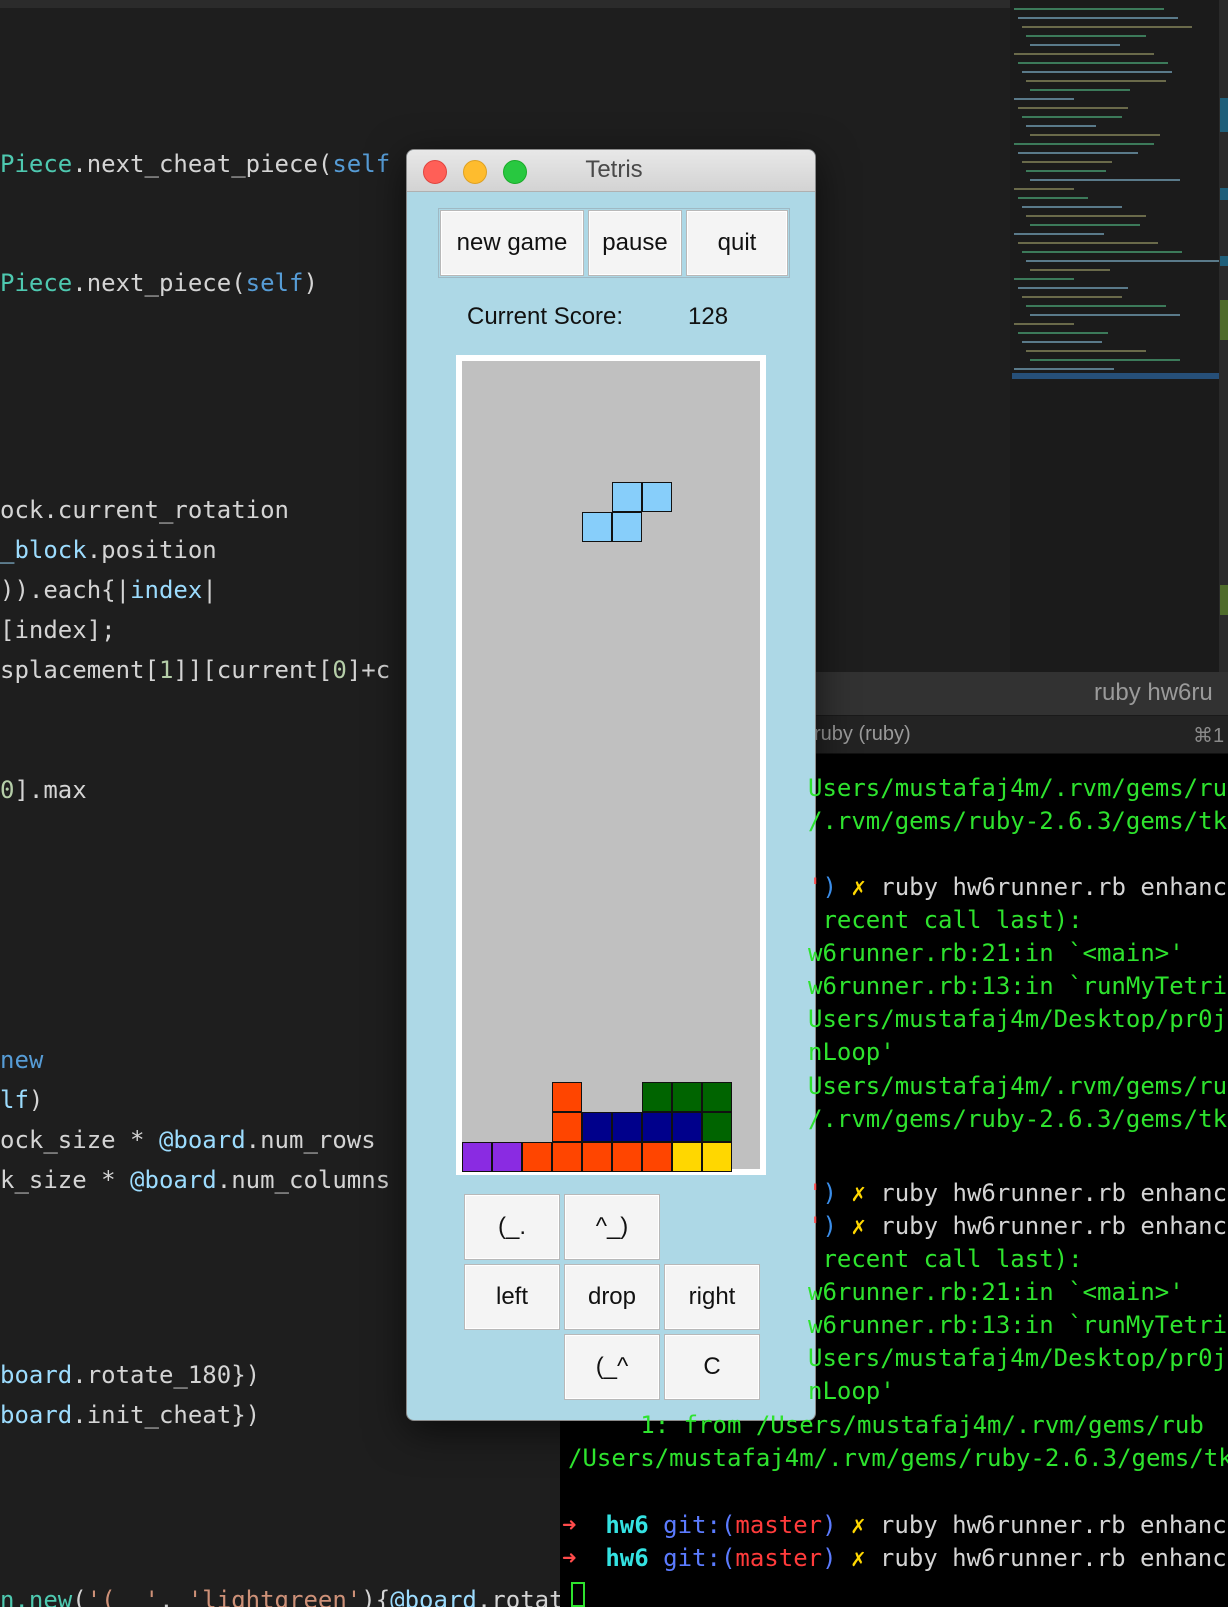 The image size is (1228, 1607). What do you see at coordinates (36, 1596) in the screenshot?
I see `text-token: n.new` at bounding box center [36, 1596].